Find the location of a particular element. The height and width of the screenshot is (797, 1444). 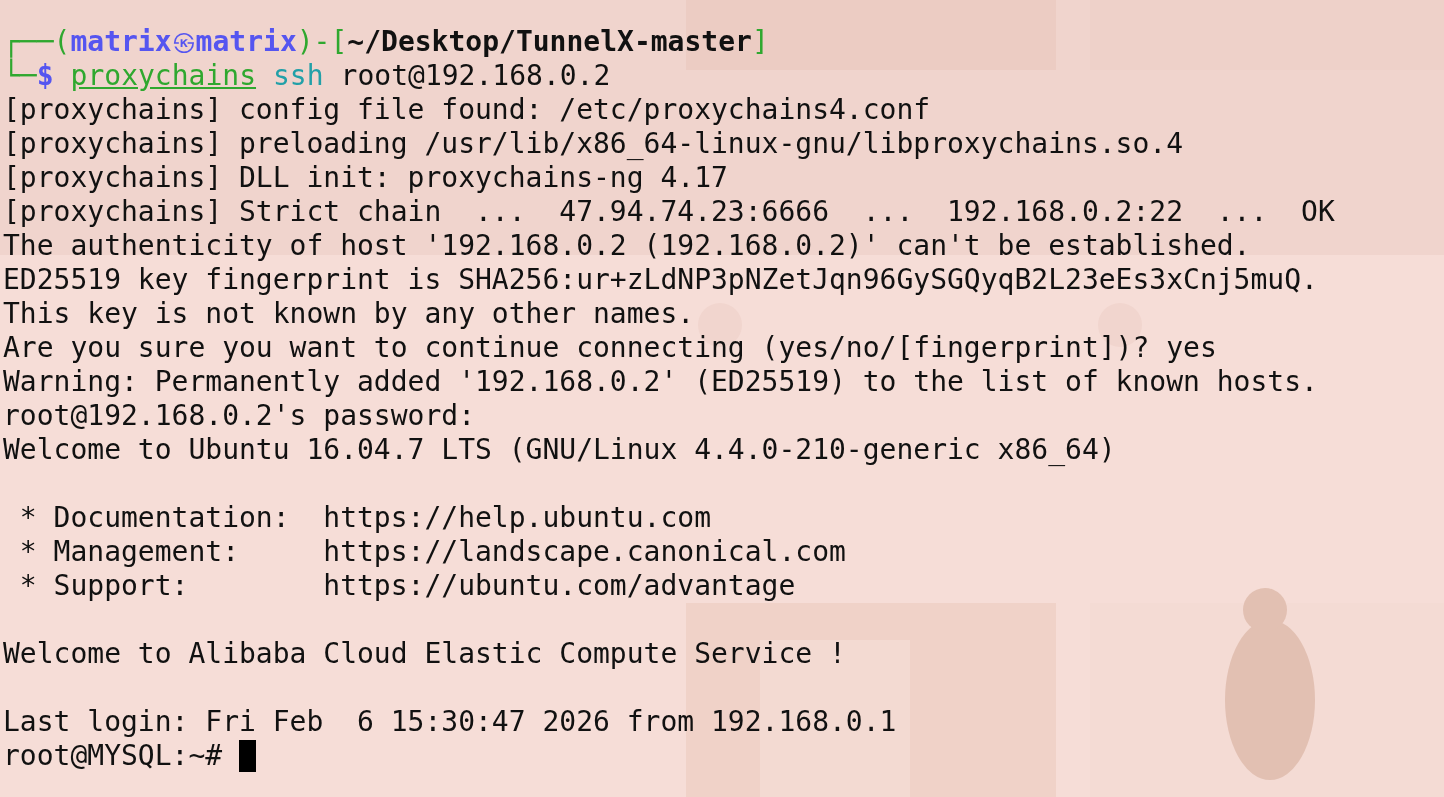

output-line: [proxychains] Strict chain ... 47.94.74.23:6666 ... 192.168.0.2:22 ... OK is located at coordinates (669, 212).